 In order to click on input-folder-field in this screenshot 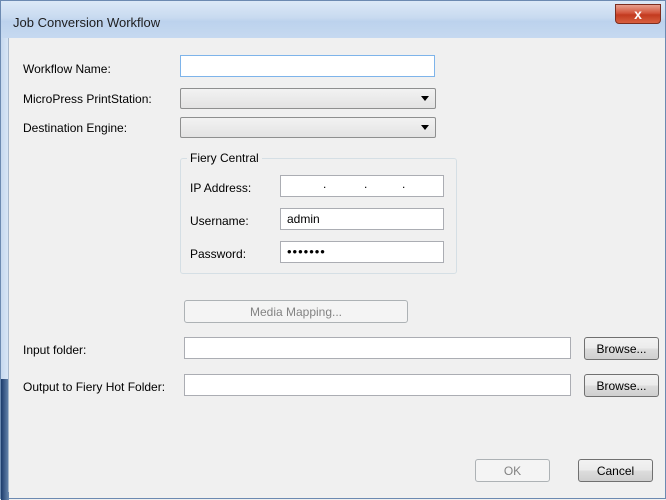, I will do `click(377, 348)`.